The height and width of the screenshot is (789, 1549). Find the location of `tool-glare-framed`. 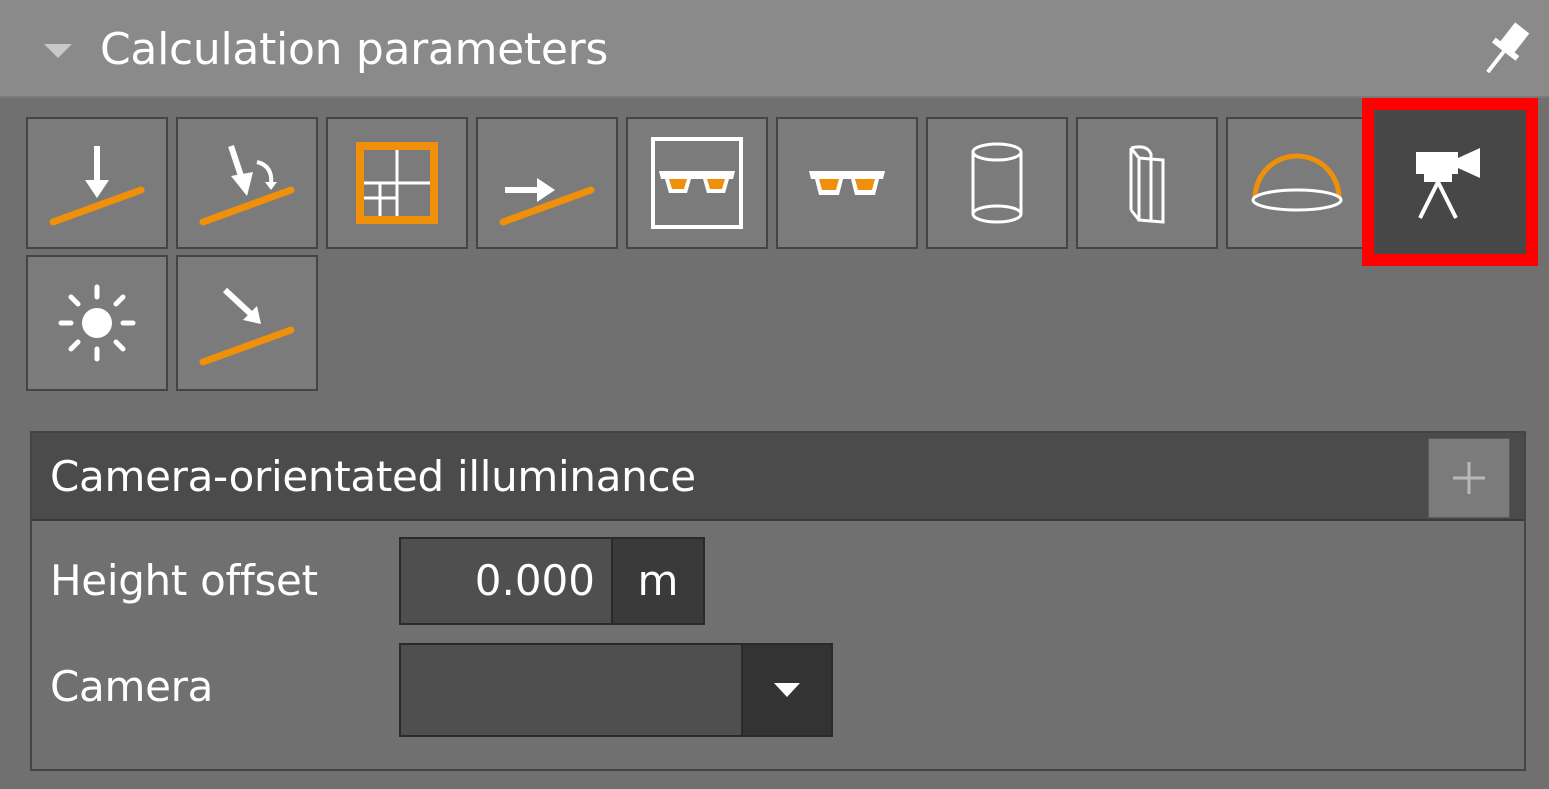

tool-glare-framed is located at coordinates (697, 183).